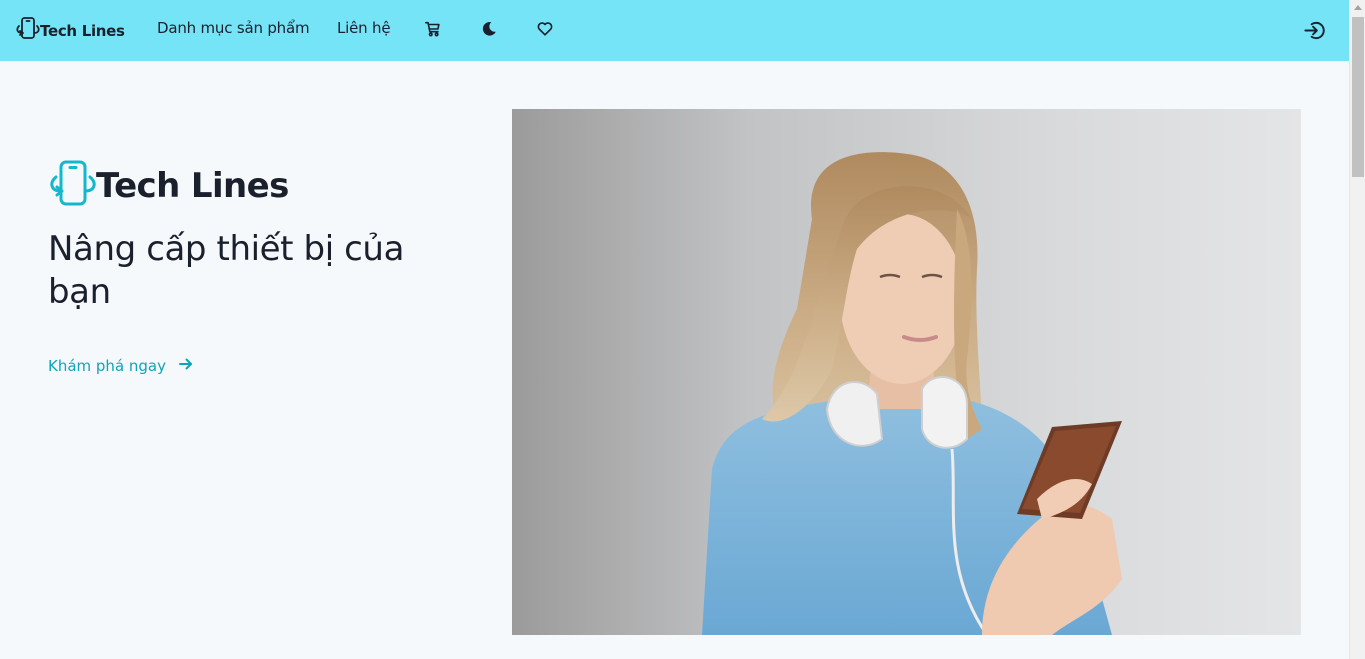 This screenshot has height=659, width=1365. What do you see at coordinates (674, 30) in the screenshot?
I see `top-navbar: Tech Lines Danh mục sản phẩm Liên hệ` at bounding box center [674, 30].